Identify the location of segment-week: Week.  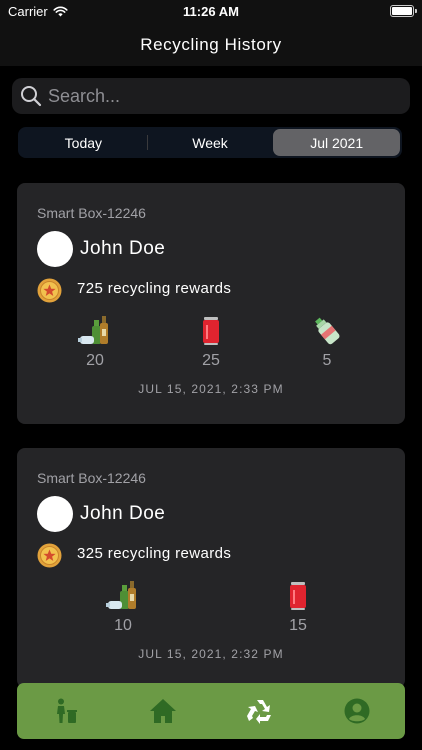
(210, 142).